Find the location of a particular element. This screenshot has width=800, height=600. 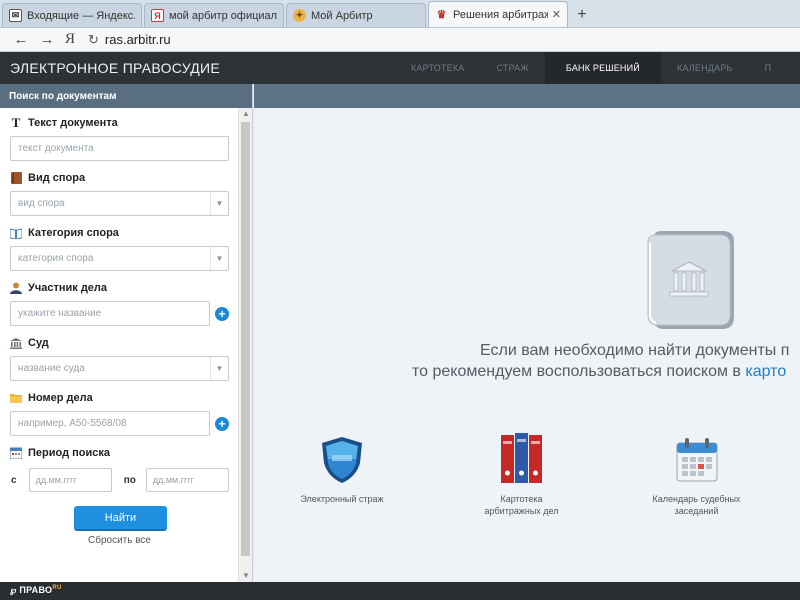

dispute-type-placeholder: вид спора is located at coordinates (41, 203).